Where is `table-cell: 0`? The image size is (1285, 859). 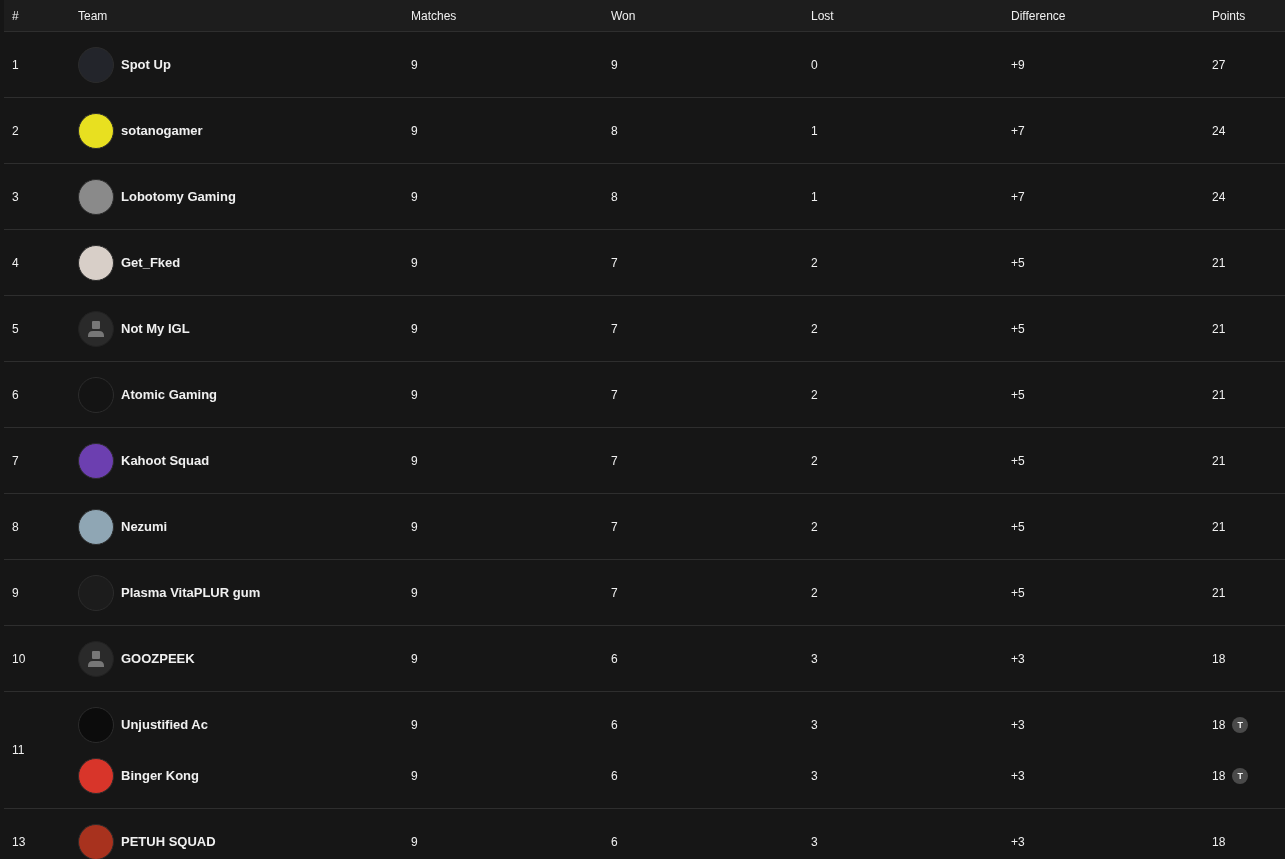
table-cell: 0 is located at coordinates (814, 64).